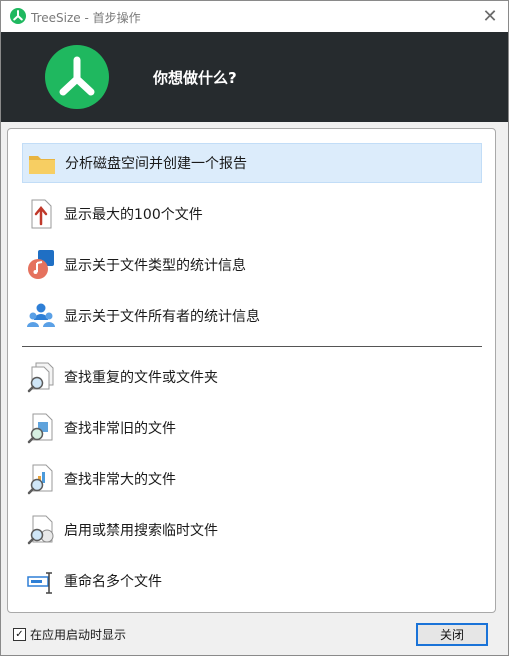 This screenshot has height=656, width=509. I want to click on action-toggle-temp-file-search: 启用或禁用搜索临时文件, so click(252, 530).